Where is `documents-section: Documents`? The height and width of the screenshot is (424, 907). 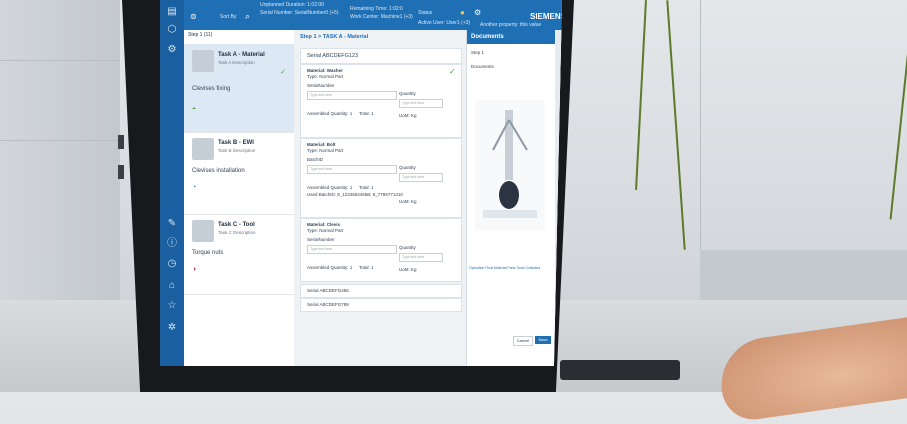 documents-section: Documents is located at coordinates (482, 66).